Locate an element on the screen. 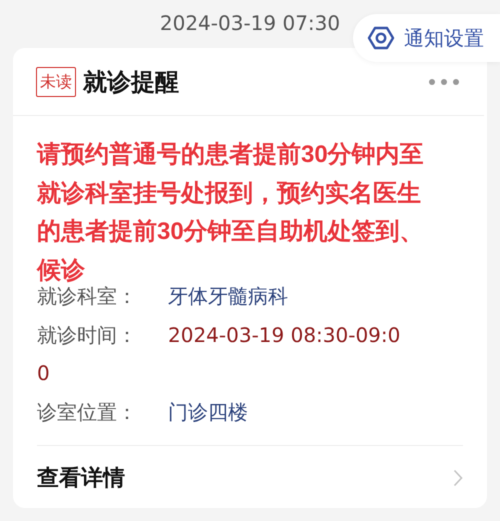 This screenshot has height=521, width=500. view-details-row: 查看详情 is located at coordinates (250, 478).